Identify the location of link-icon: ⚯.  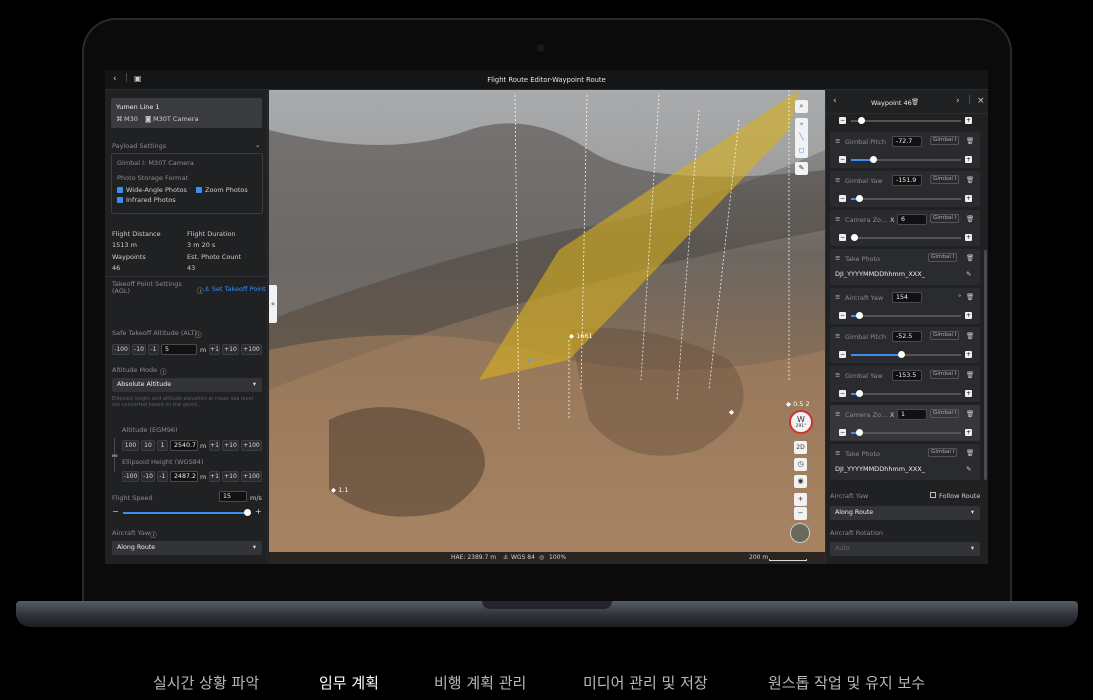
(114, 456).